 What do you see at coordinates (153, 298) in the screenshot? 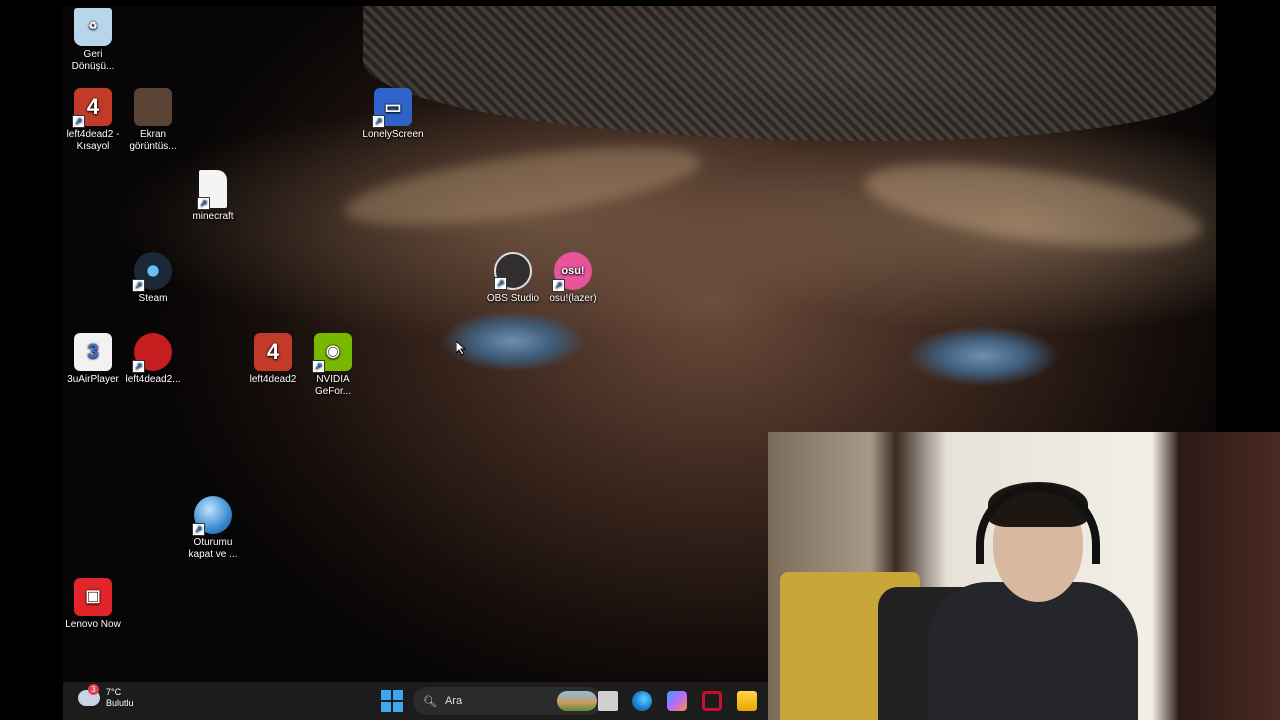
I see `desktop-icon-label: Steam` at bounding box center [153, 298].